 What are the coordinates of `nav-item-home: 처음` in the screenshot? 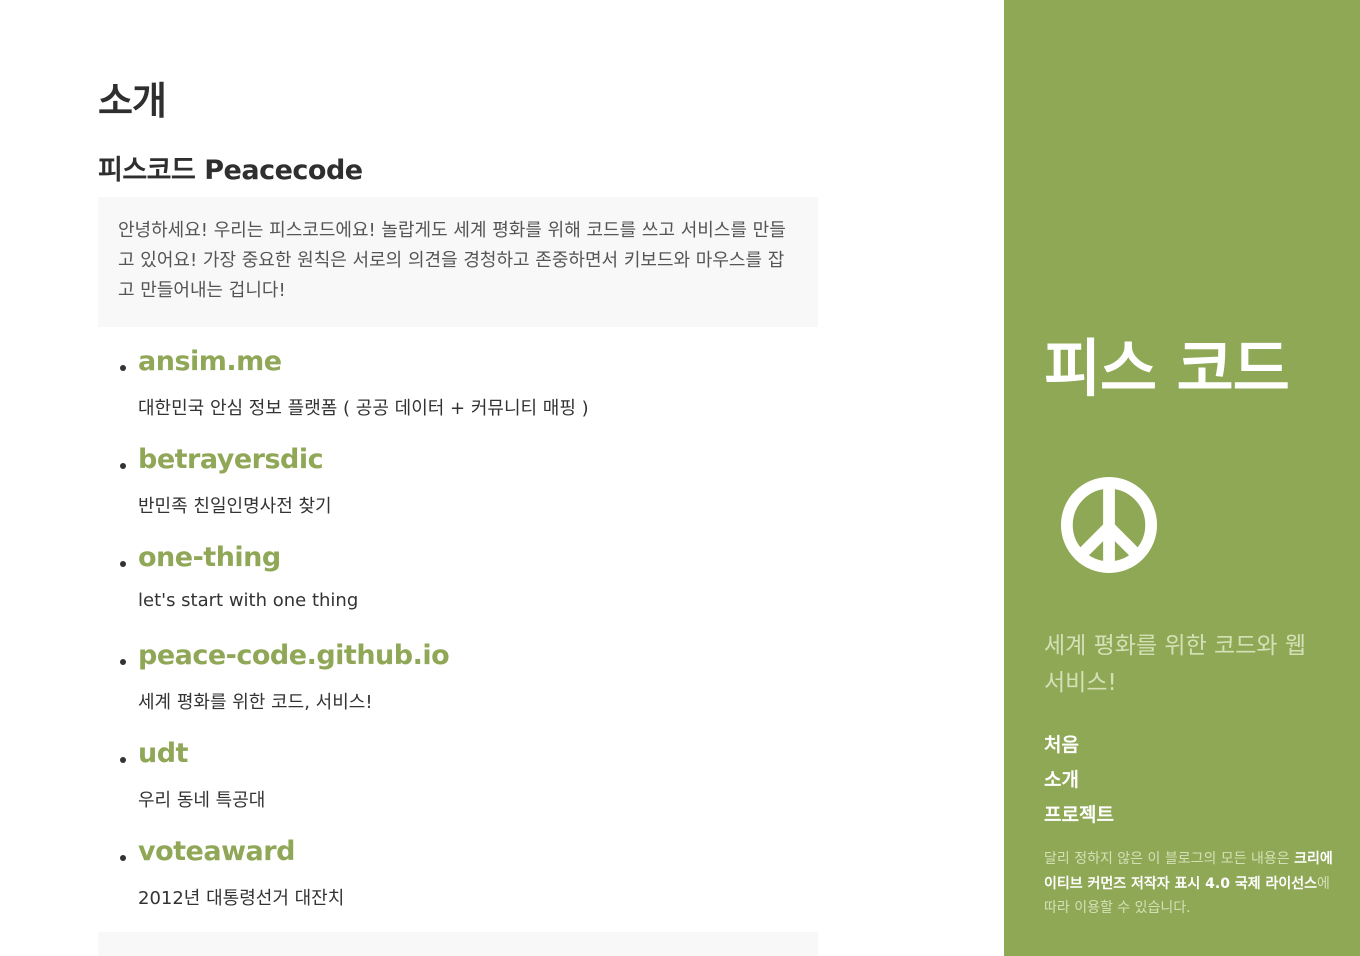 It's located at (1079, 745).